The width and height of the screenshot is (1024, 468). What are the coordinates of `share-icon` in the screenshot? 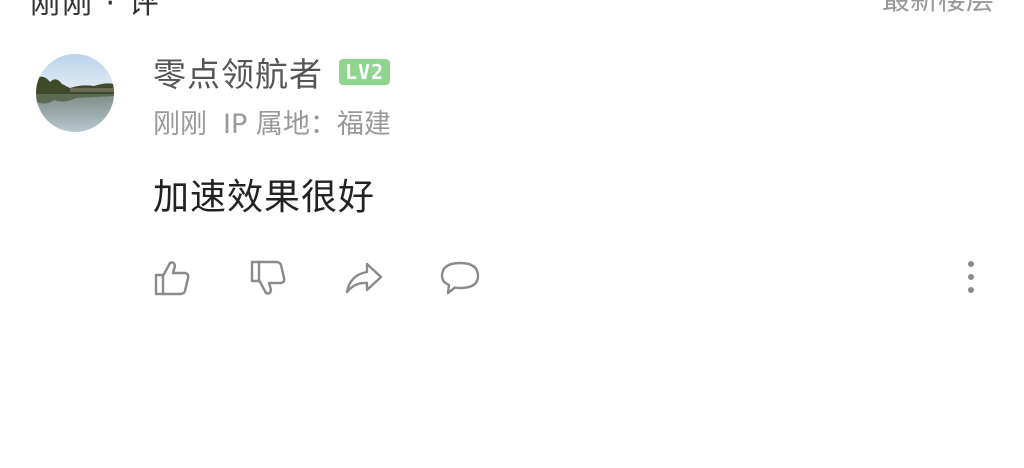 It's located at (364, 278).